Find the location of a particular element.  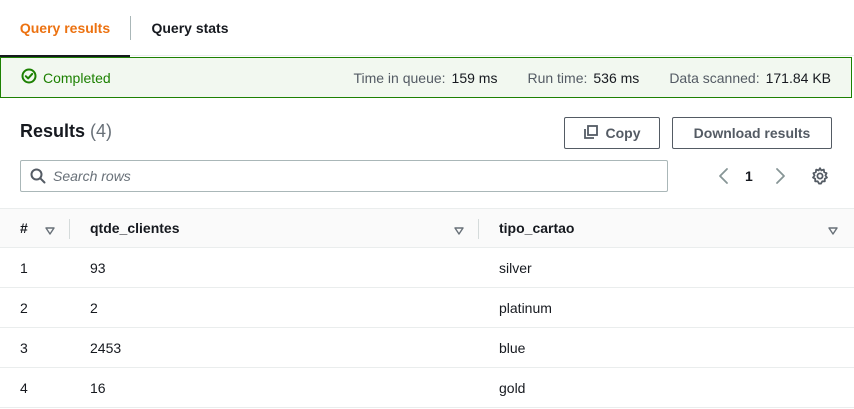

sort-qtde-clientes-icon is located at coordinates (459, 232).